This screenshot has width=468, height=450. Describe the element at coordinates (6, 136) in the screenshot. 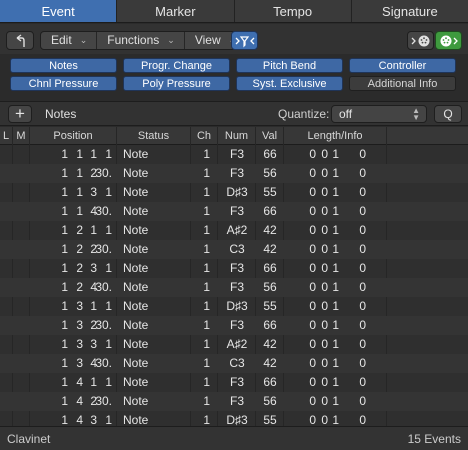

I see `column-header-l: L` at that location.